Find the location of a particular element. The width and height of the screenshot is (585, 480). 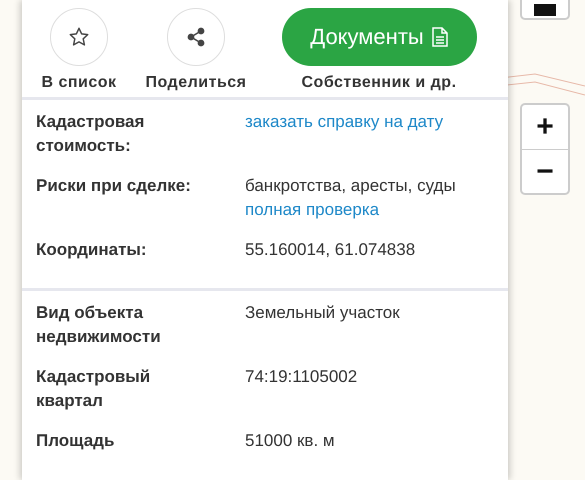

field-label: Площадь is located at coordinates (76, 441).